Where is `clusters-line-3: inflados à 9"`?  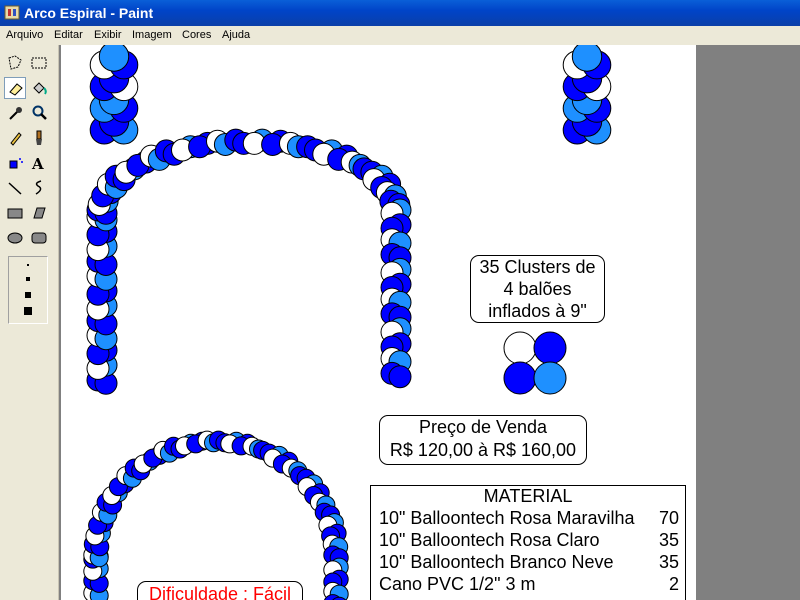 clusters-line-3: inflados à 9" is located at coordinates (537, 311).